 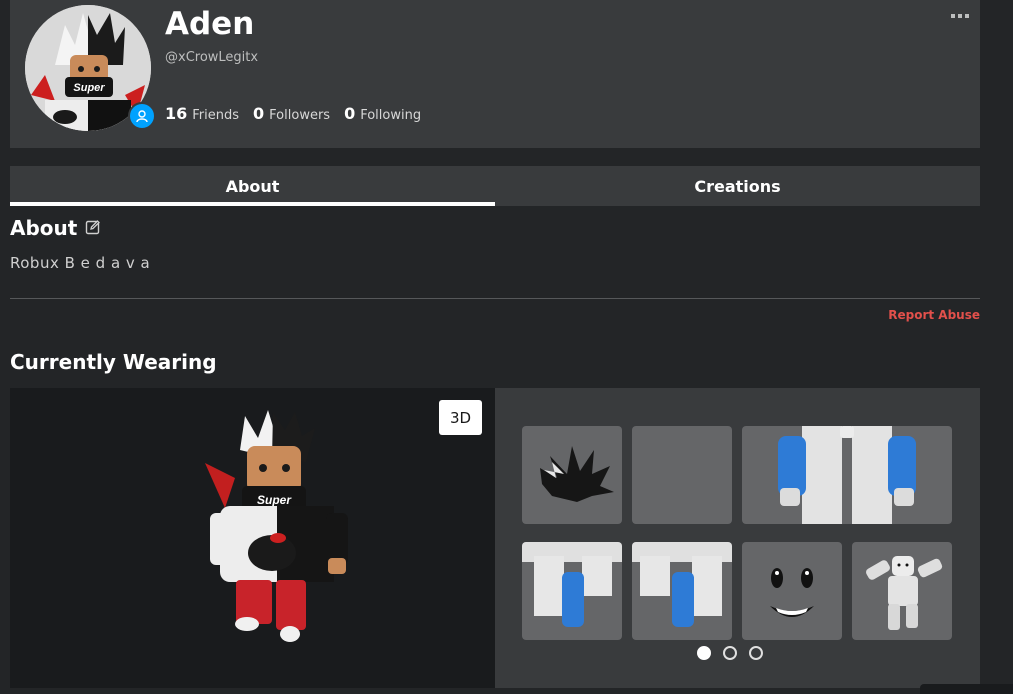 What do you see at coordinates (44, 228) in the screenshot?
I see `about-heading-text: About` at bounding box center [44, 228].